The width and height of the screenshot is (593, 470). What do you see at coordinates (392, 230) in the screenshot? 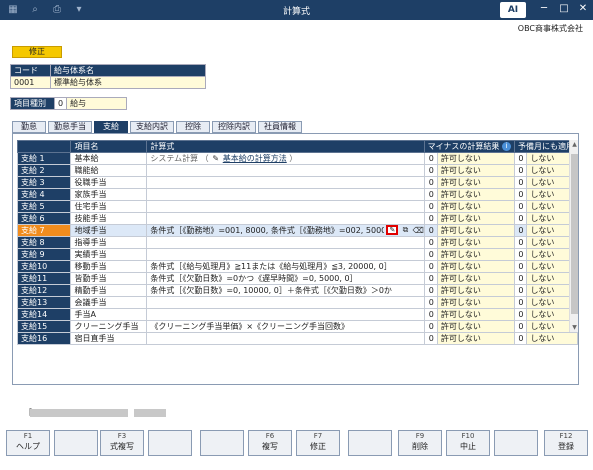
I see `edit-formula-button: ✎` at bounding box center [392, 230].